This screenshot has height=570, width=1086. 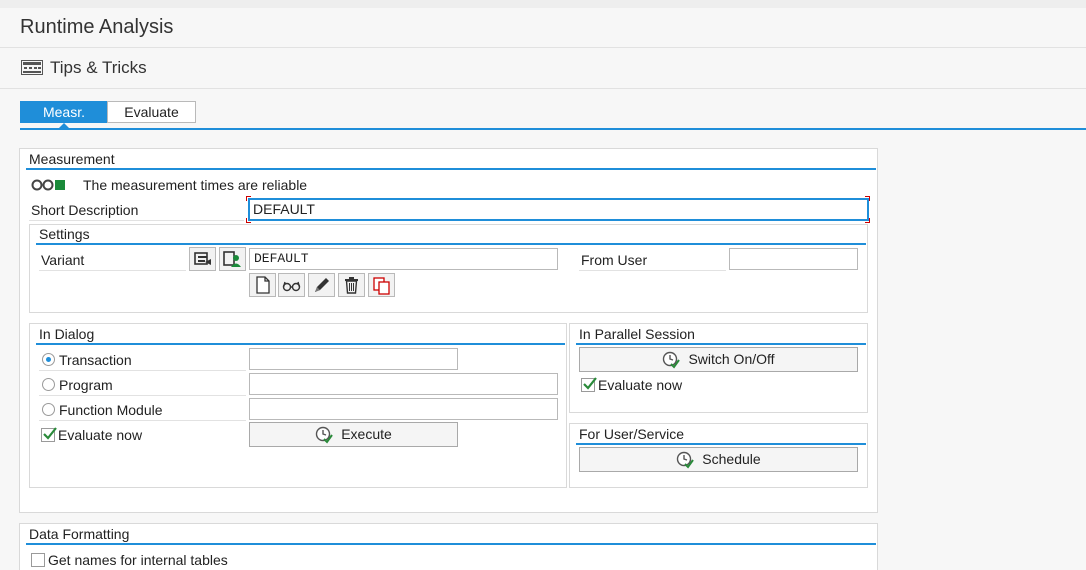 I want to click on toolbar, so click(x=543, y=68).